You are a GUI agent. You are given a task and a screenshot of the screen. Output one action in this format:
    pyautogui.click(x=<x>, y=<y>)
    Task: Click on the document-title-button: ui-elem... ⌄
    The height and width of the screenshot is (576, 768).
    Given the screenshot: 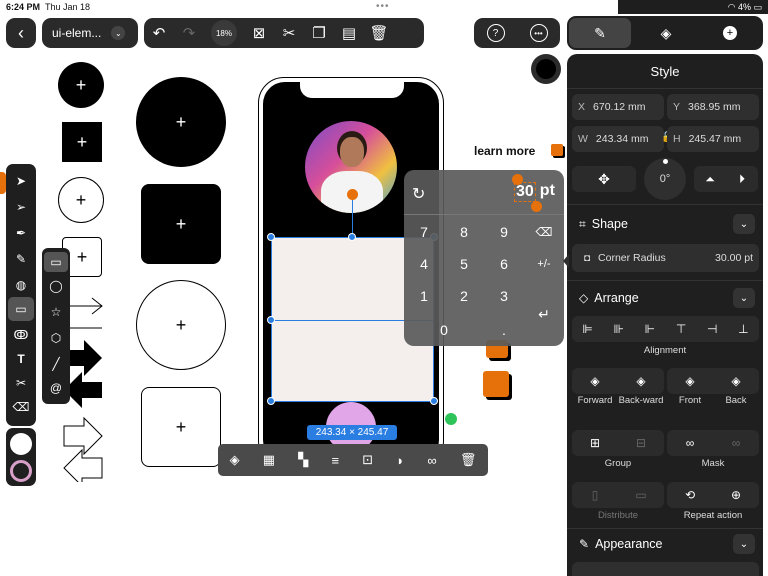 What is the action you would take?
    pyautogui.click(x=90, y=33)
    